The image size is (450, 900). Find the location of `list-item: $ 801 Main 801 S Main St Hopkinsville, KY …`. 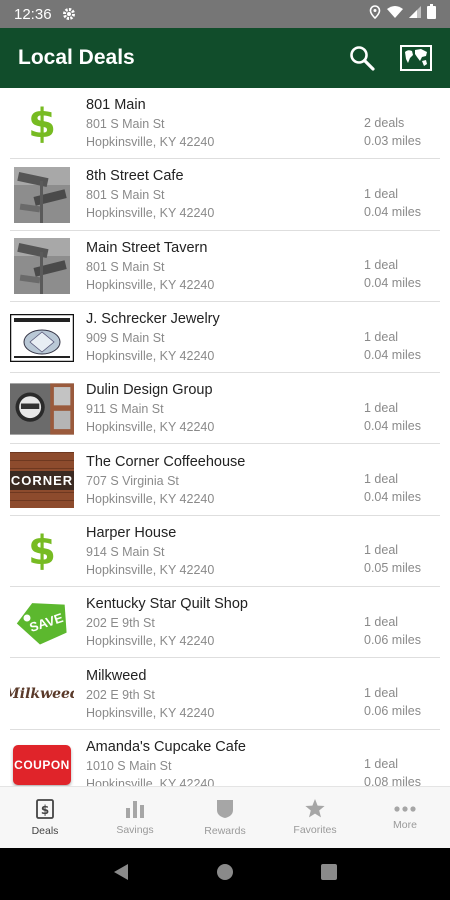

list-item: $ 801 Main 801 S Main St Hopkinsville, KY … is located at coordinates (225, 124).